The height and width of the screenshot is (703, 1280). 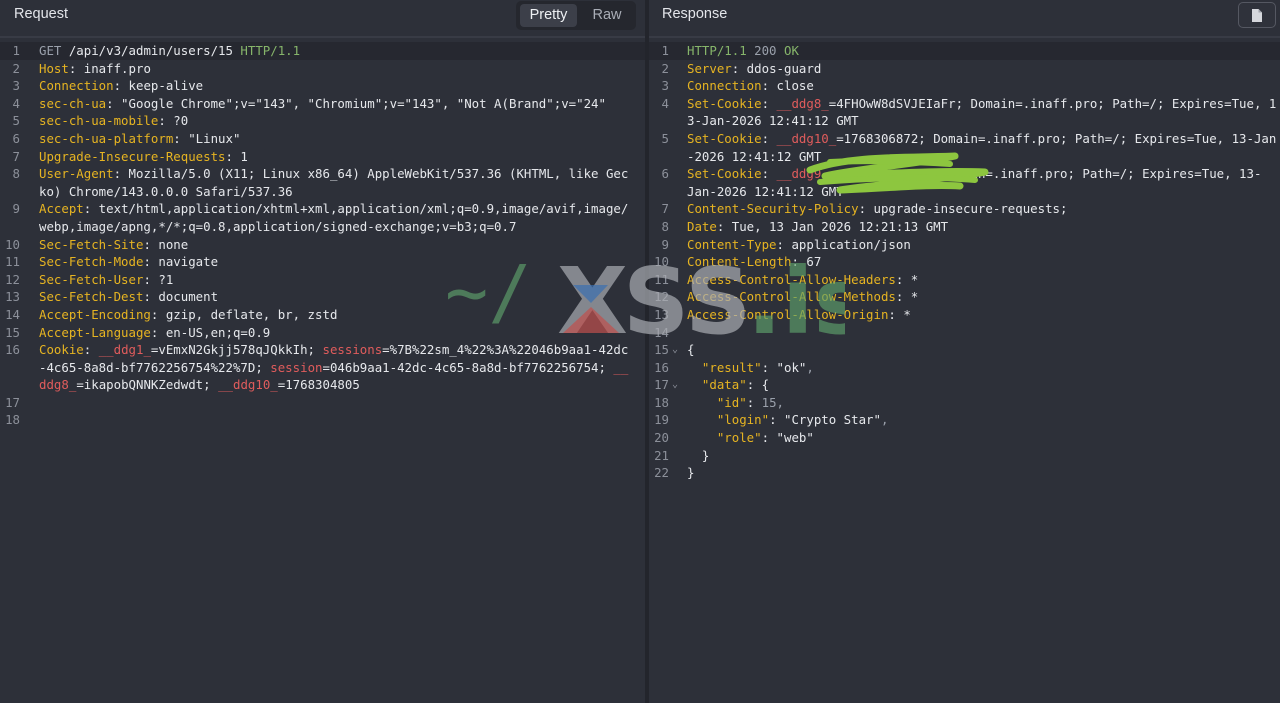 I want to click on code-line: 14, so click(x=964, y=333).